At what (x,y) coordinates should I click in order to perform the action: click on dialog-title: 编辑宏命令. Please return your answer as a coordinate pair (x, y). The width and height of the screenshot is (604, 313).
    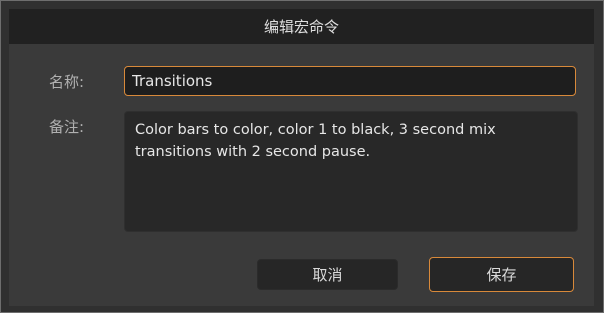
    Looking at the image, I should click on (301, 26).